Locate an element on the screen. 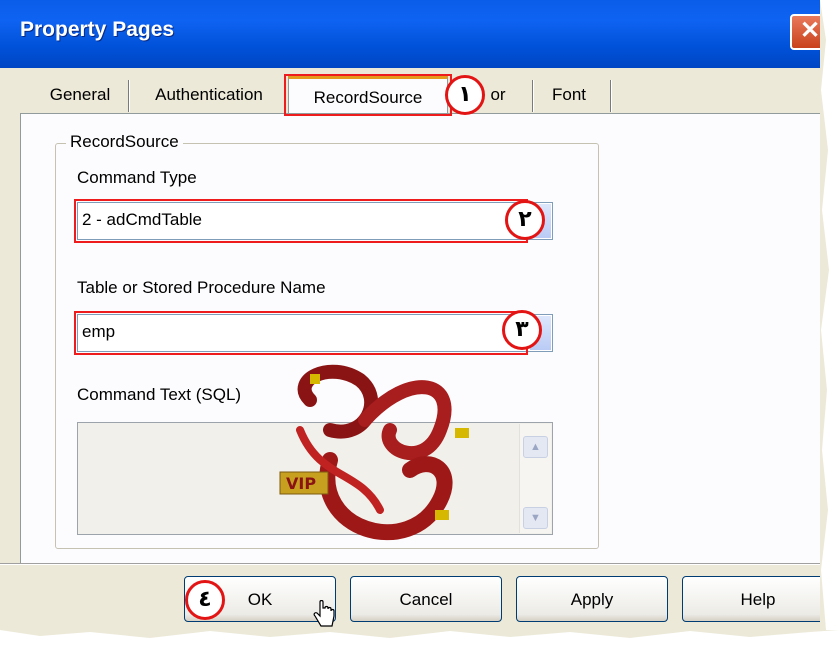 The height and width of the screenshot is (649, 839). window-title: Property Pages is located at coordinates (97, 29).